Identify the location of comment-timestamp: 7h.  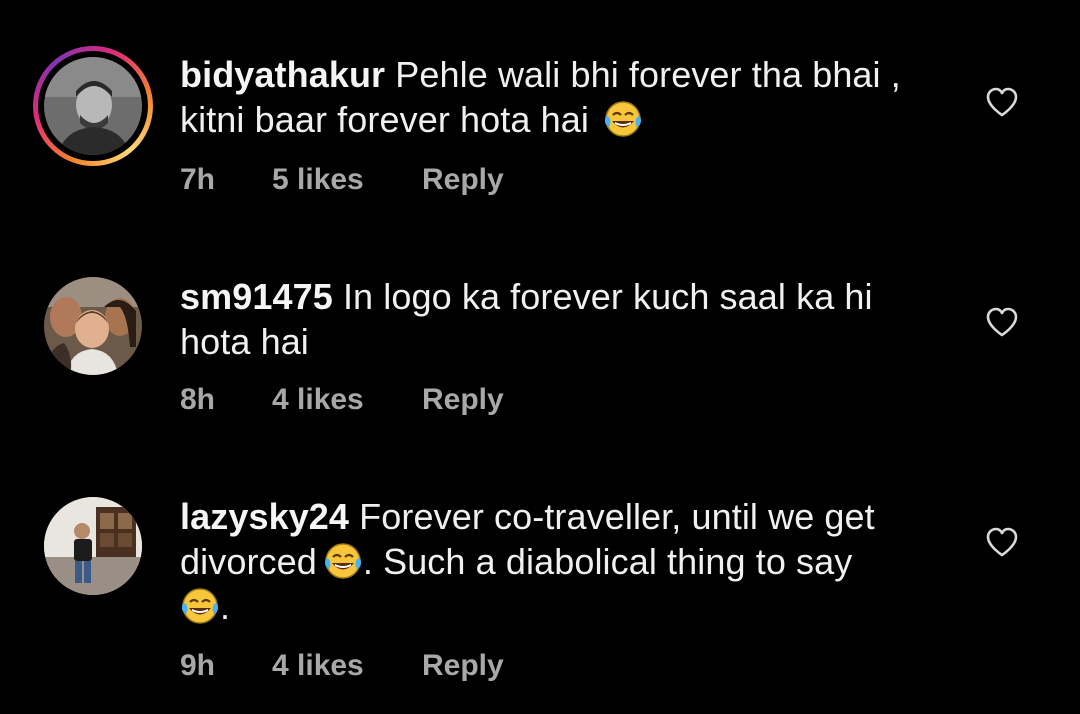
(198, 179).